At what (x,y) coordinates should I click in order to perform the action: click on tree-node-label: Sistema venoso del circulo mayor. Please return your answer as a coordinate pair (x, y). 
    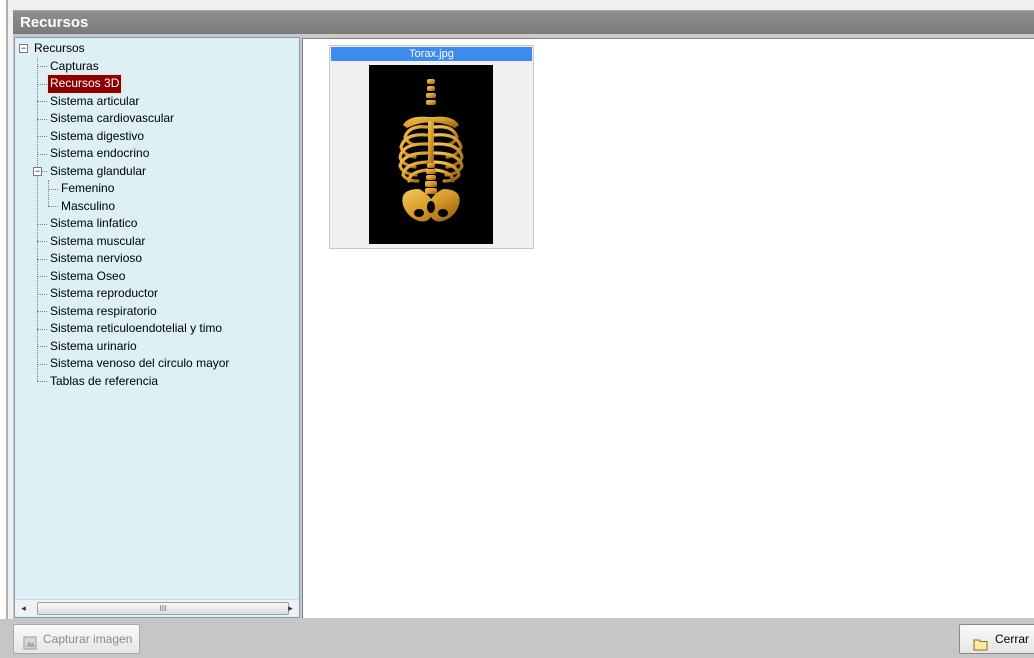
    Looking at the image, I should click on (140, 363).